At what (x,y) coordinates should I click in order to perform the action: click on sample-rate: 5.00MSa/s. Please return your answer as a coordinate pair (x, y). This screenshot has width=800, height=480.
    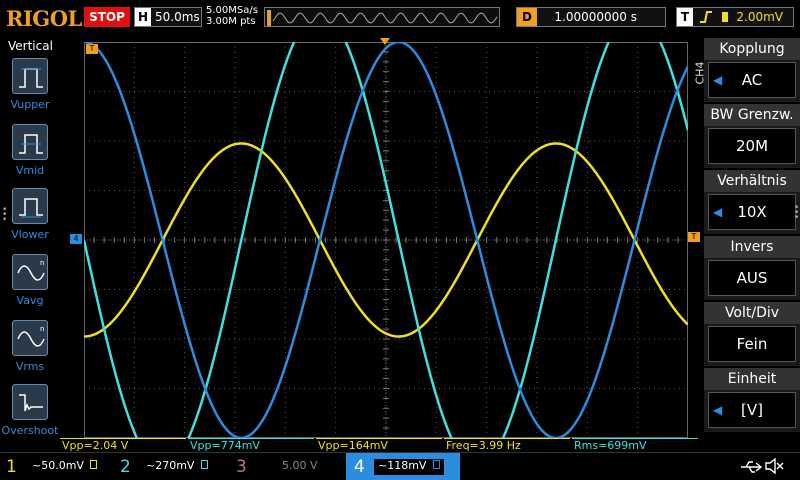
    Looking at the image, I should click on (232, 10).